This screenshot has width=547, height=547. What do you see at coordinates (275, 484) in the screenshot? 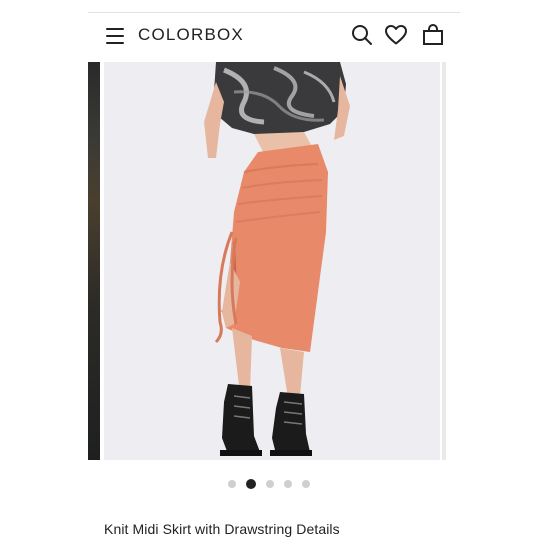
I see `carousel-pagination` at bounding box center [275, 484].